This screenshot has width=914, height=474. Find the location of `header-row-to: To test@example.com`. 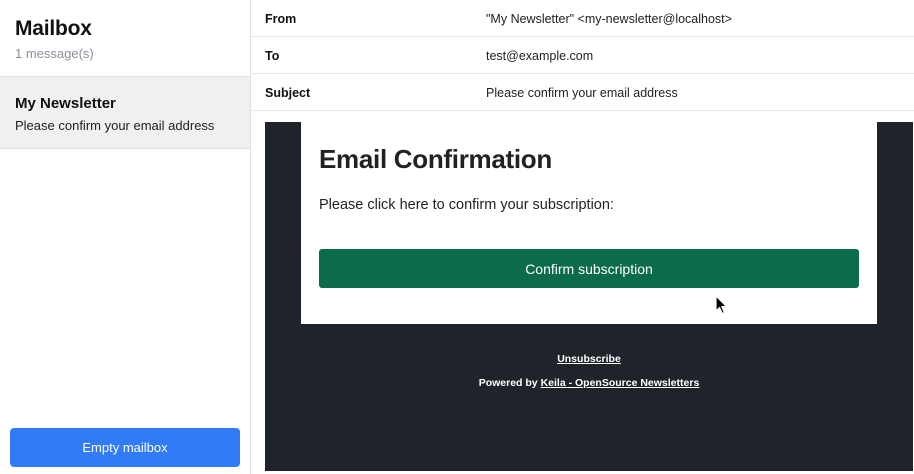

header-row-to: To test@example.com is located at coordinates (582, 55).